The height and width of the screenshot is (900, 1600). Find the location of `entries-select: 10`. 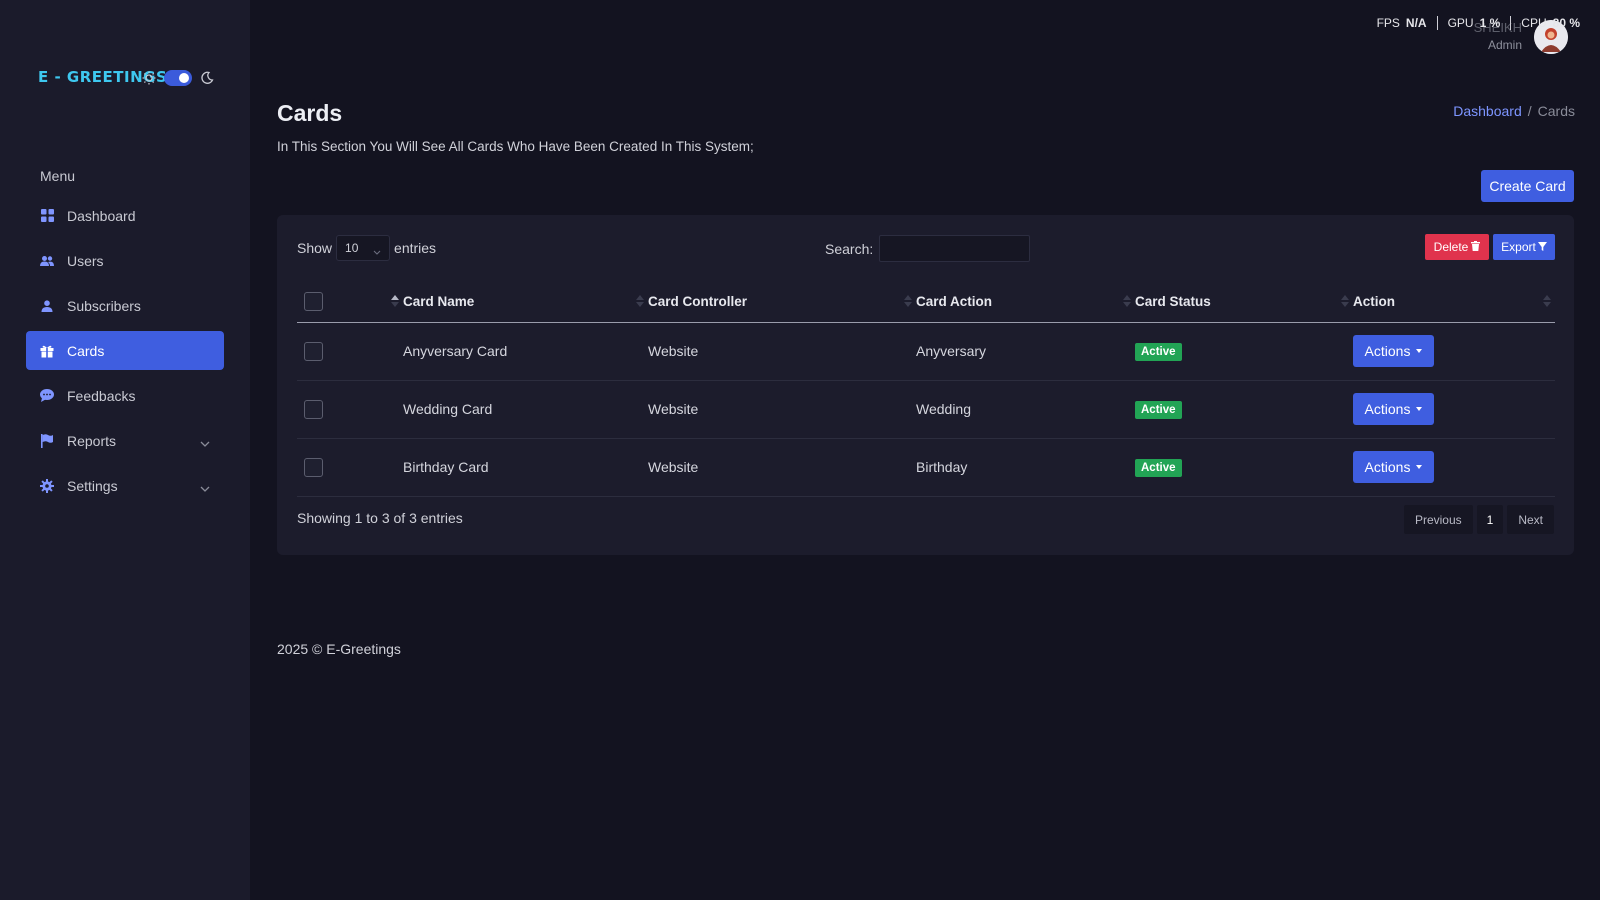

entries-select: 10 is located at coordinates (363, 248).